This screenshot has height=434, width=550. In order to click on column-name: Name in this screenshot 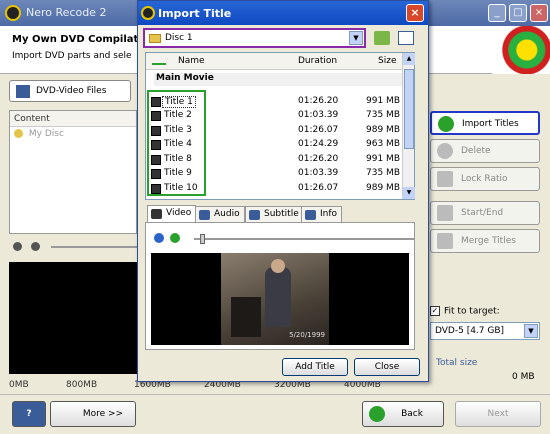, I will do `click(191, 61)`.